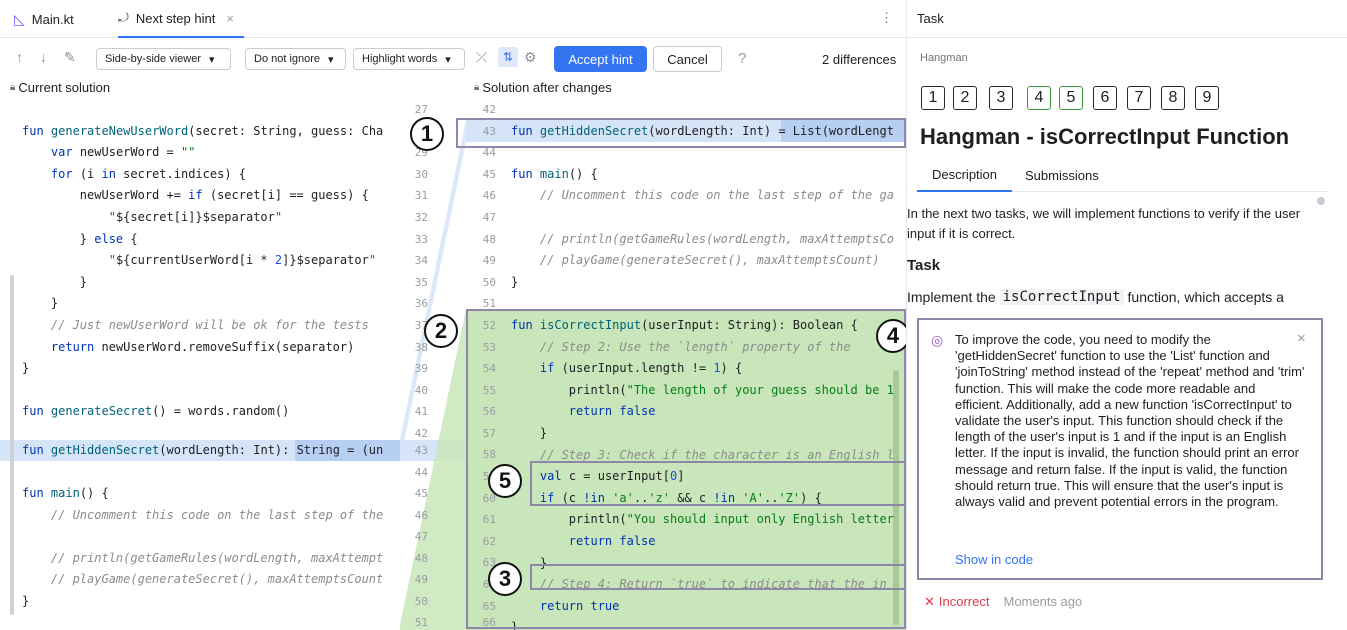 The image size is (1347, 630). I want to click on tab-submissions: Submissions, so click(1062, 175).